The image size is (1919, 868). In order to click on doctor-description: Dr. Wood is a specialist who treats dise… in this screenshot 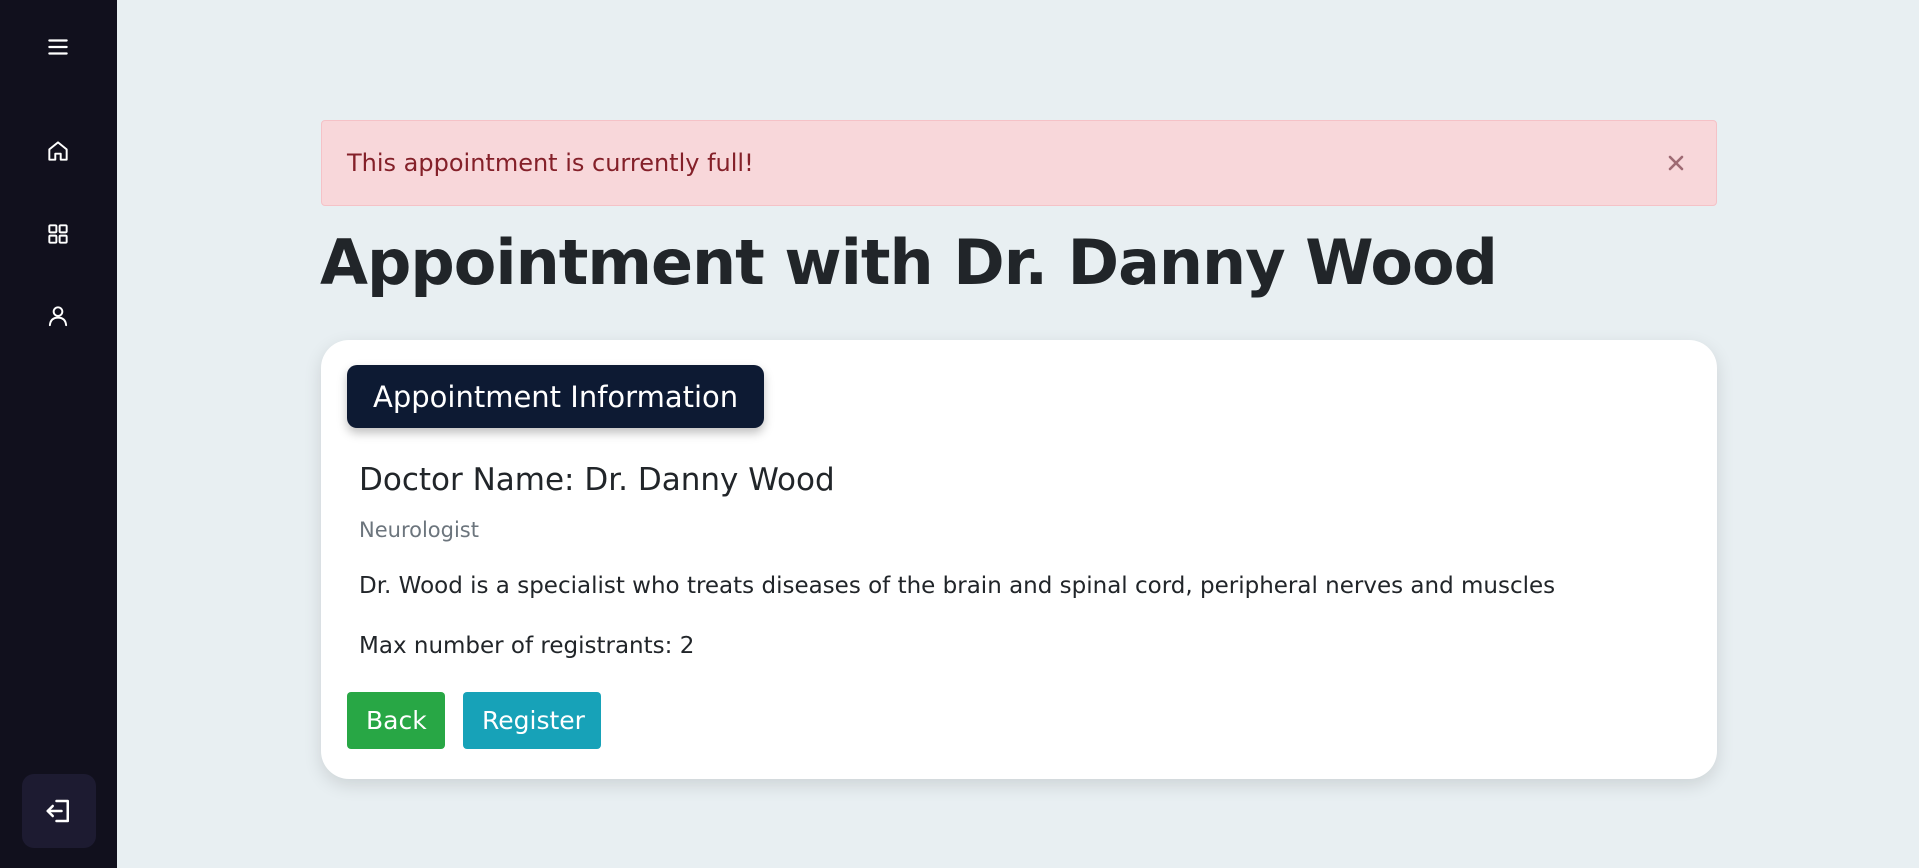, I will do `click(957, 586)`.